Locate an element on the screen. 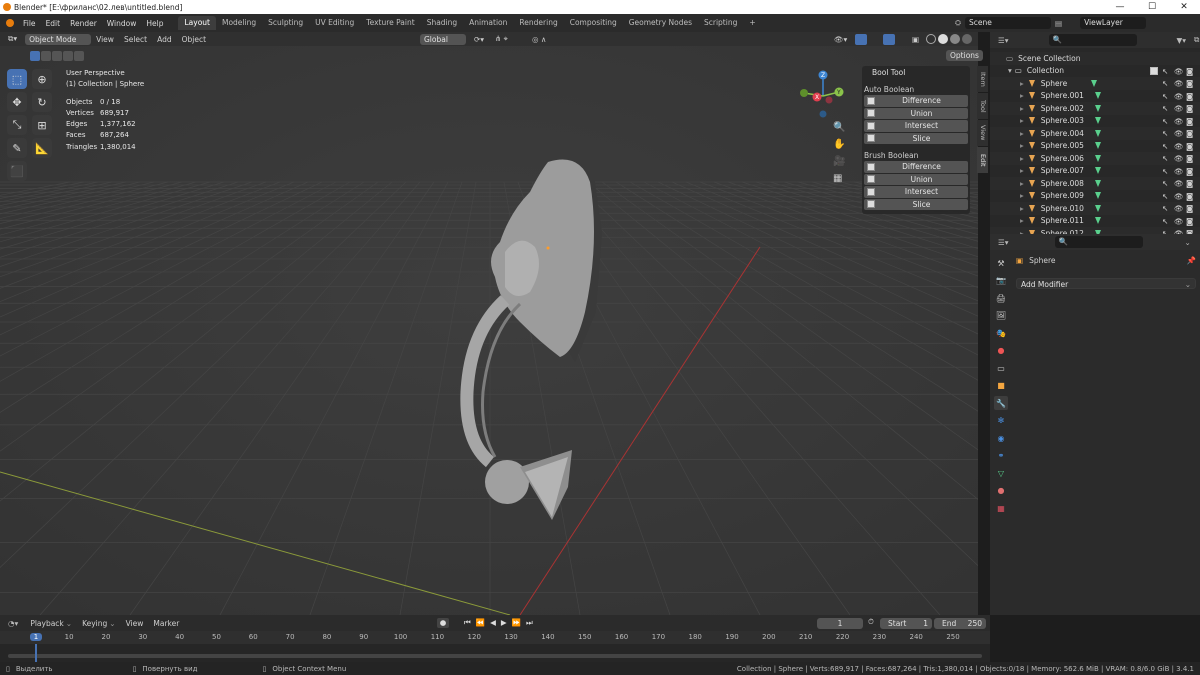 The image size is (1200, 675). menu-object: Object is located at coordinates (194, 39).